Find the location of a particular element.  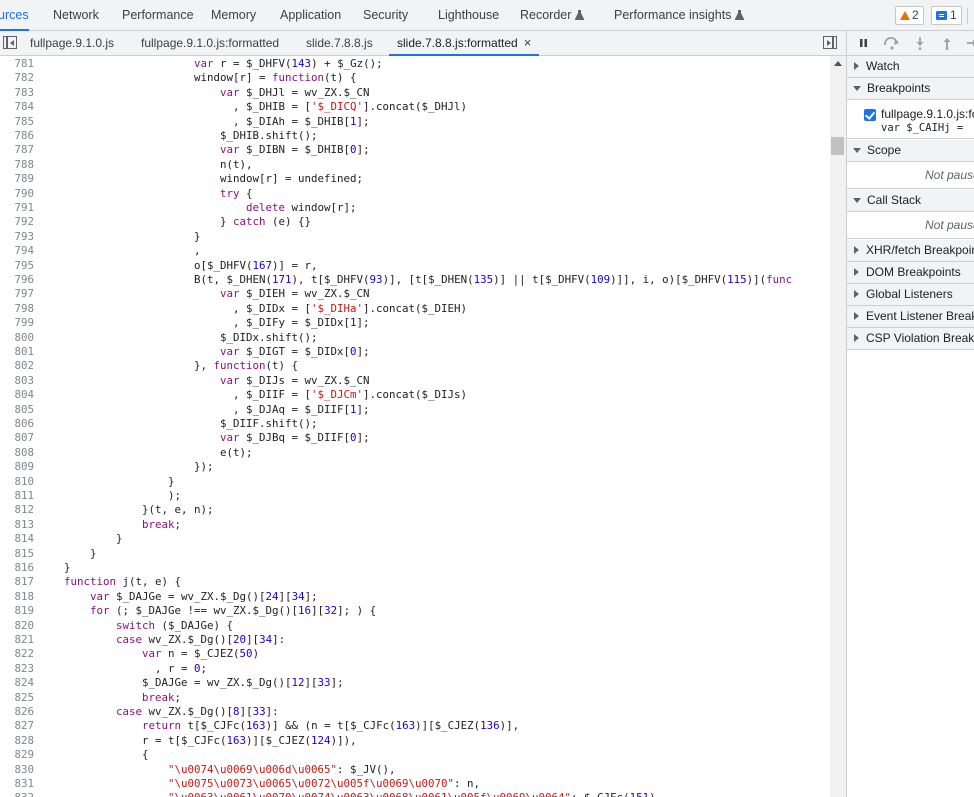

code-line: 803 var $_DIJs = wv_ZX.$_CN is located at coordinates (415, 381).